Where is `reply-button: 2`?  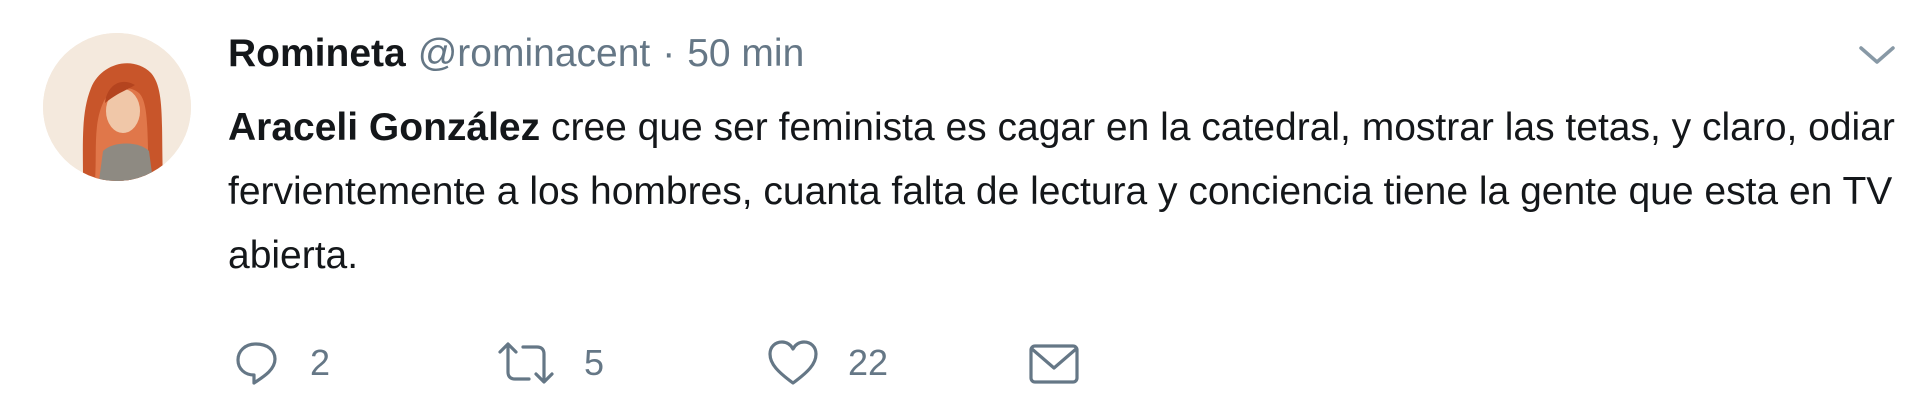 reply-button: 2 is located at coordinates (281, 363).